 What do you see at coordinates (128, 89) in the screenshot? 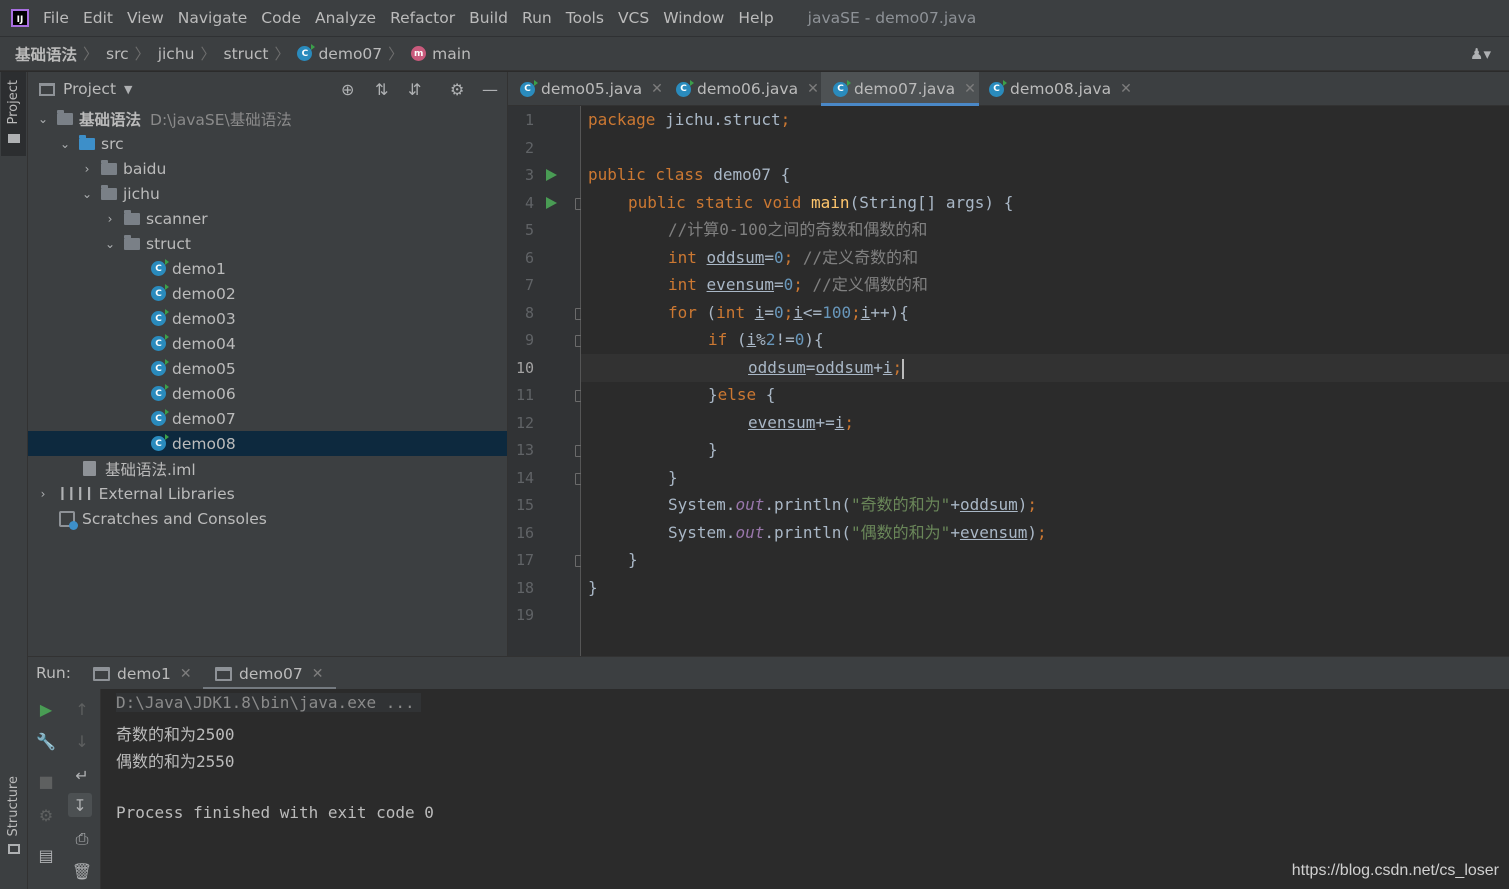
I see `chevron-down-icon: ▼` at bounding box center [128, 89].